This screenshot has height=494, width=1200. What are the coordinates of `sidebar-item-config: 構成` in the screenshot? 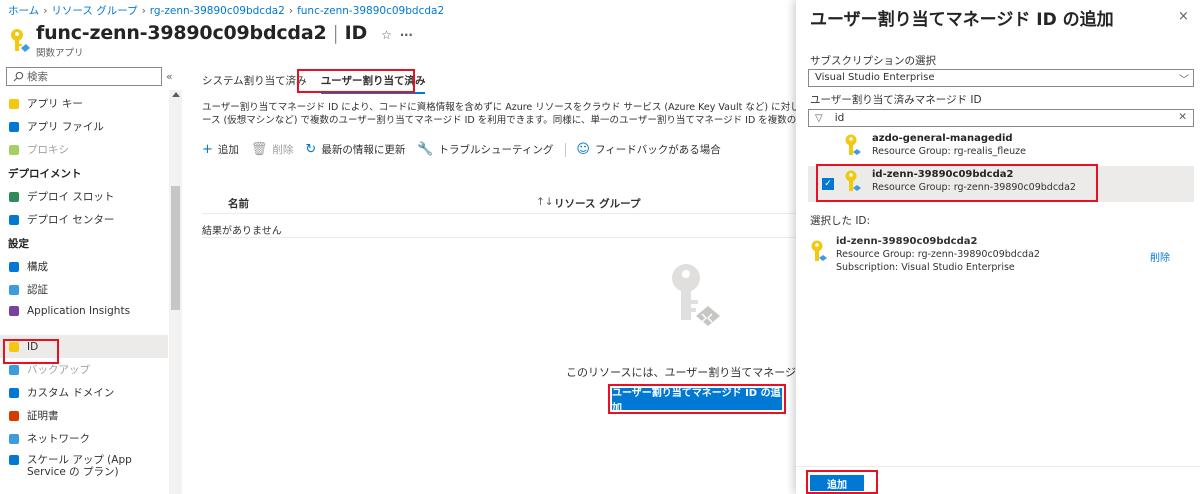 It's located at (84, 266).